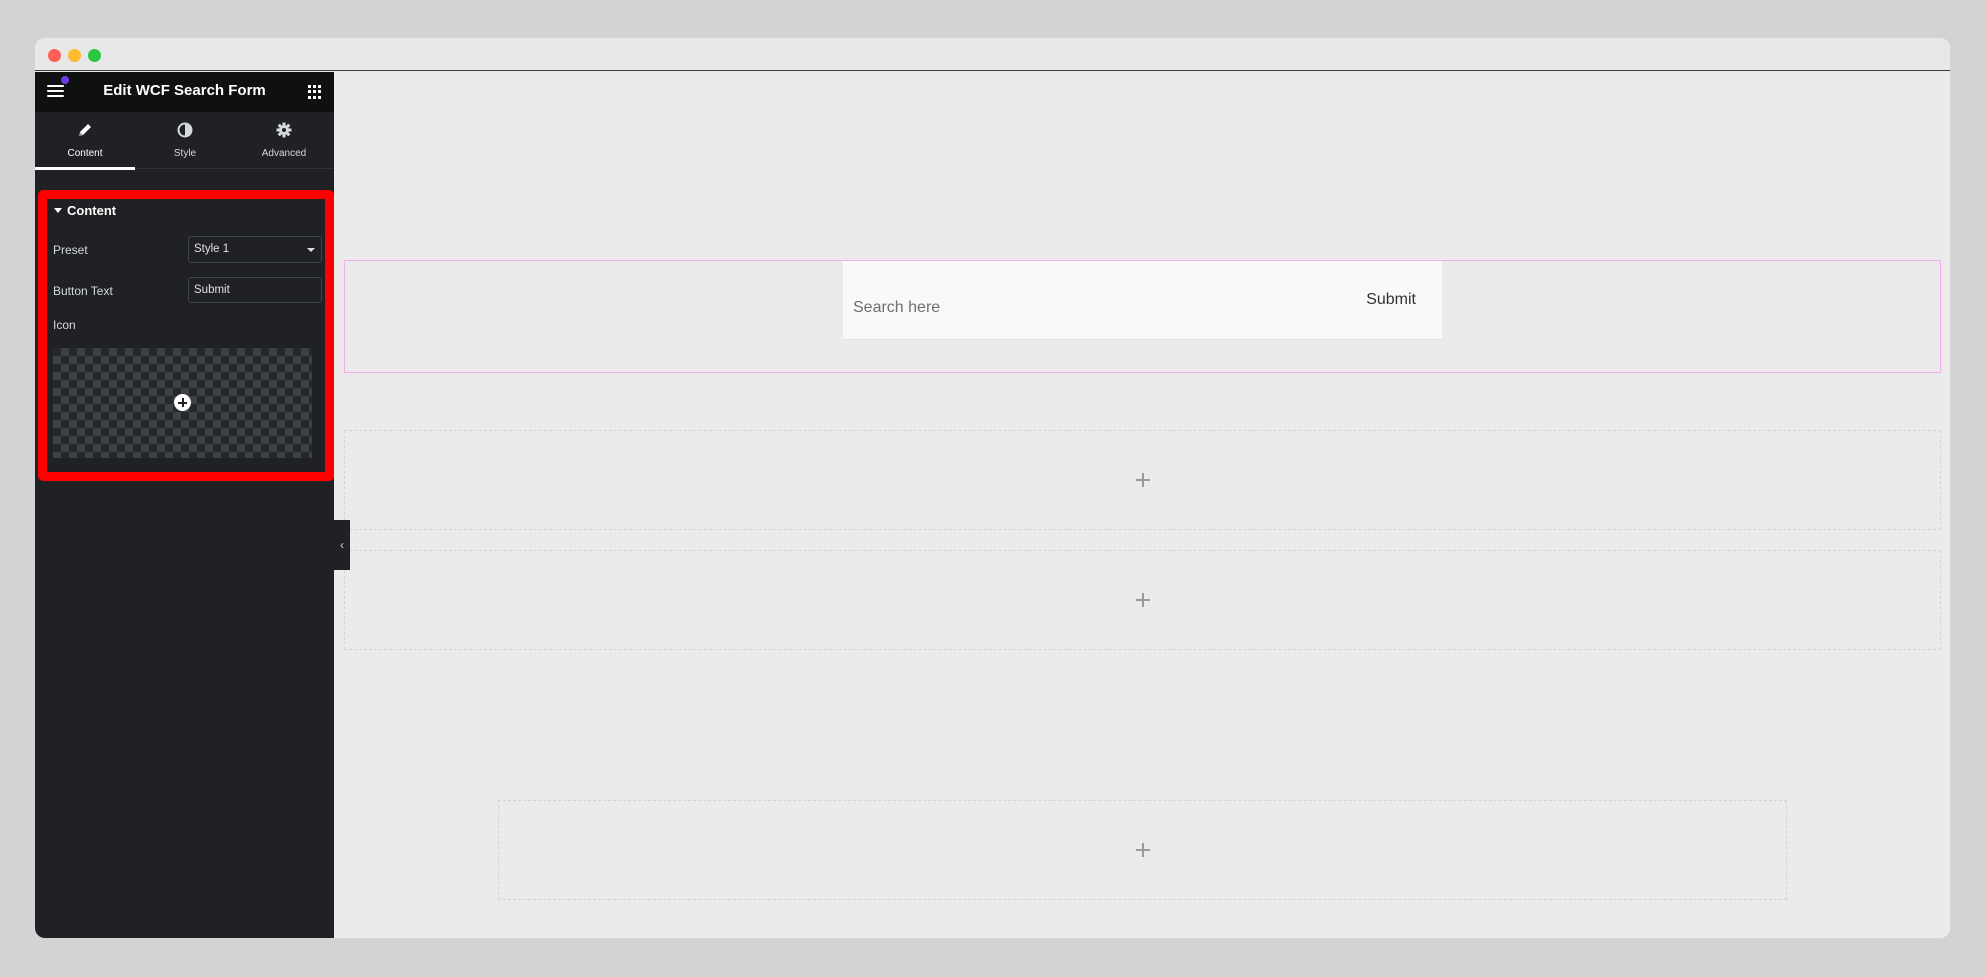 This screenshot has height=977, width=1985. What do you see at coordinates (85, 130) in the screenshot?
I see `pencil-icon` at bounding box center [85, 130].